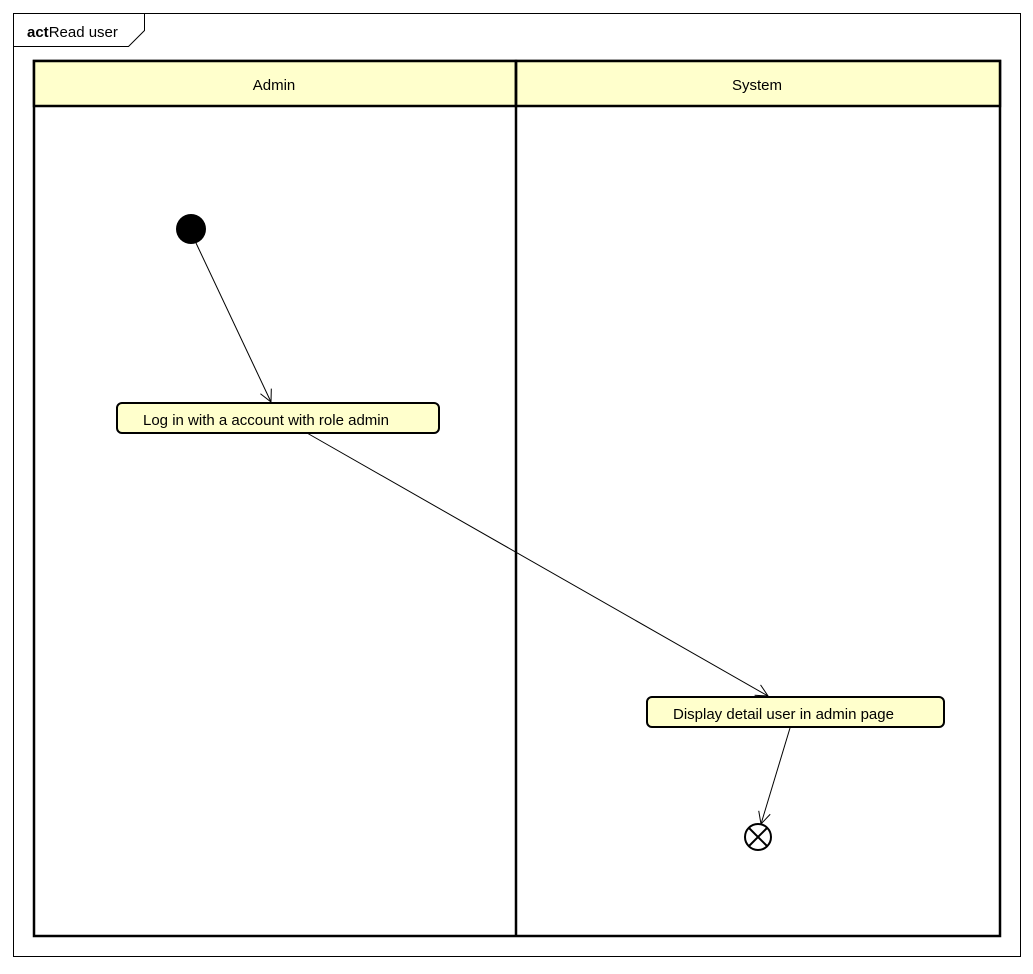  What do you see at coordinates (758, 837) in the screenshot?
I see `flow-final-node` at bounding box center [758, 837].